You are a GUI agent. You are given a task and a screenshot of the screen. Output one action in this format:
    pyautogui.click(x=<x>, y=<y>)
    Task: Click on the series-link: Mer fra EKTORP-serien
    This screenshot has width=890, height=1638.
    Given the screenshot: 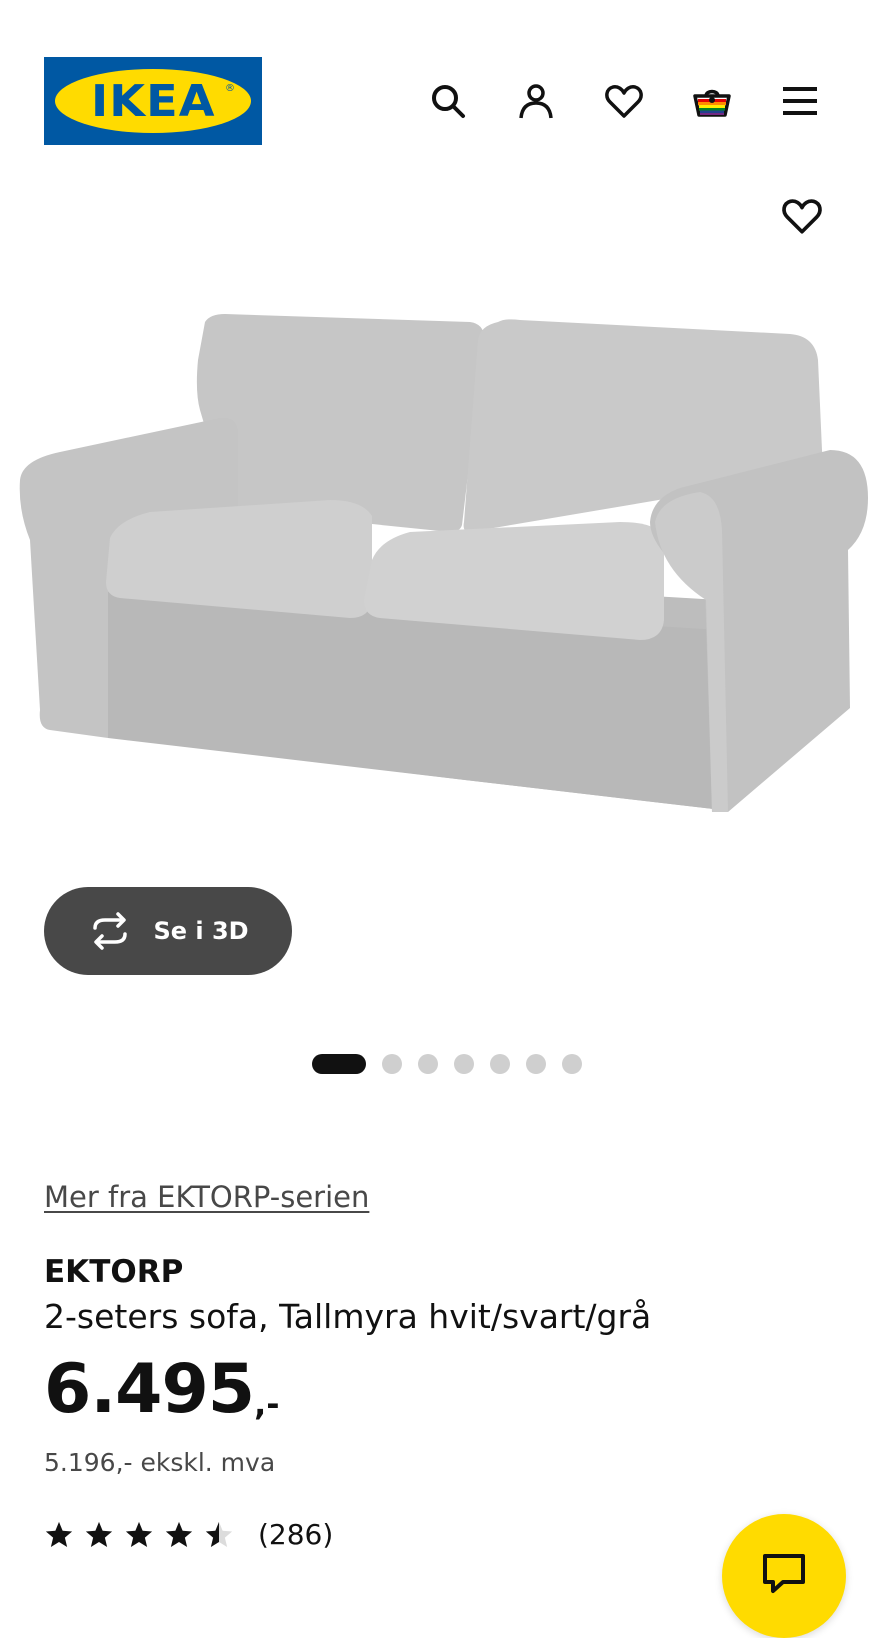 What is the action you would take?
    pyautogui.click(x=206, y=1197)
    